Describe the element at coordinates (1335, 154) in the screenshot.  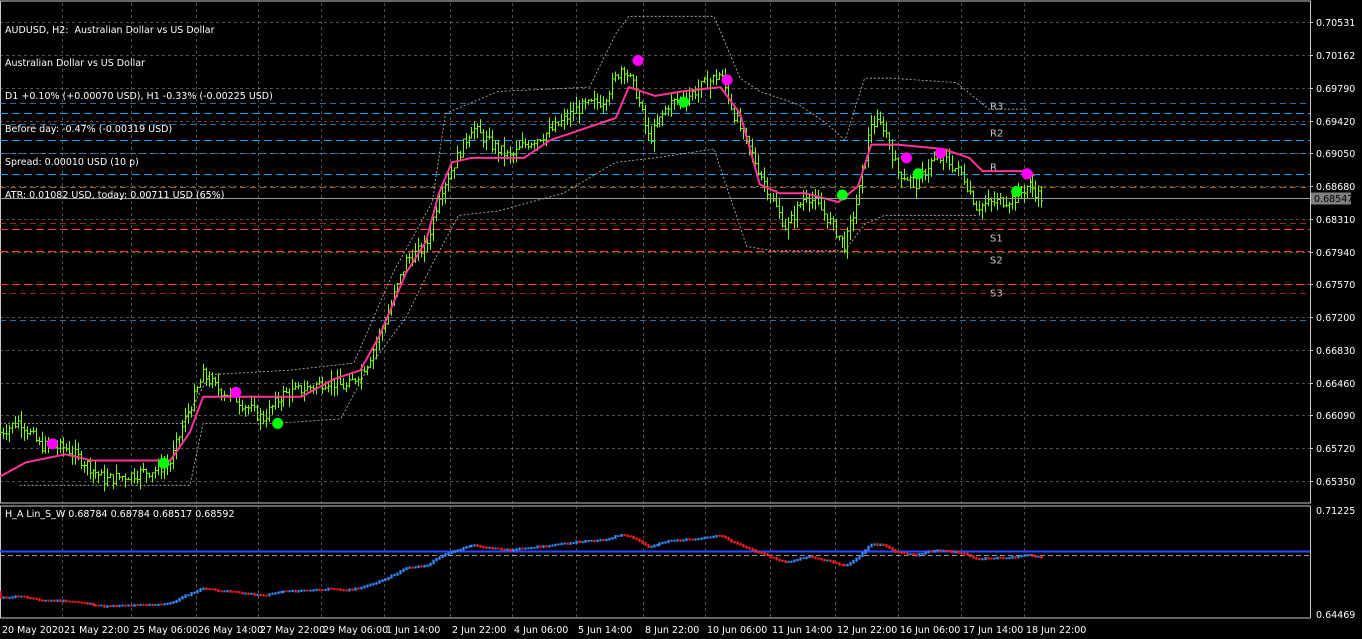
I see `y-tick-label: 0.69050` at that location.